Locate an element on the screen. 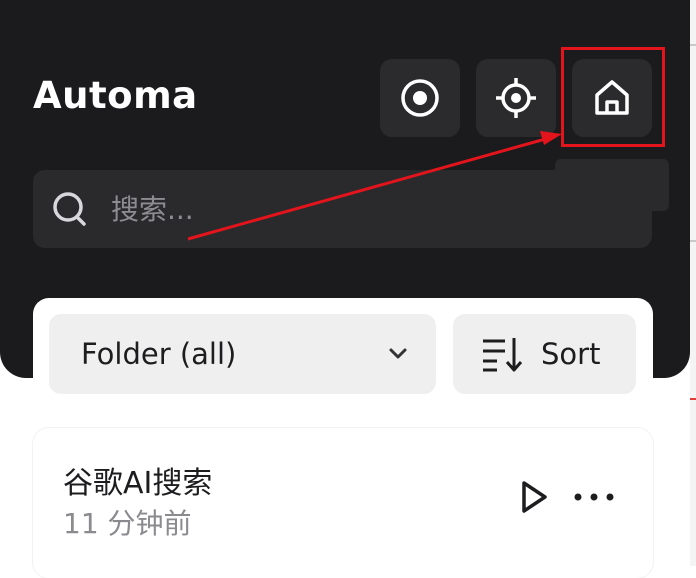 Image resolution: width=696 pixels, height=578 pixels. chevron-down-icon is located at coordinates (398, 353).